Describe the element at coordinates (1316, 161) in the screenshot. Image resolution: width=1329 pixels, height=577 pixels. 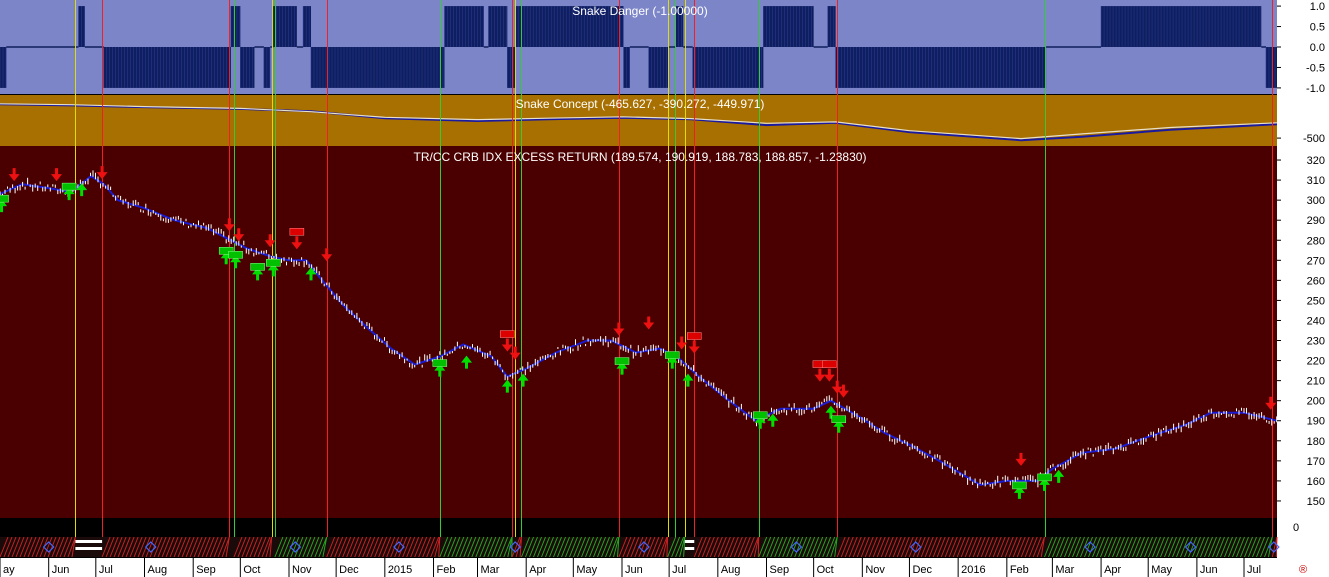
I see `price-ytick-label: 320` at that location.